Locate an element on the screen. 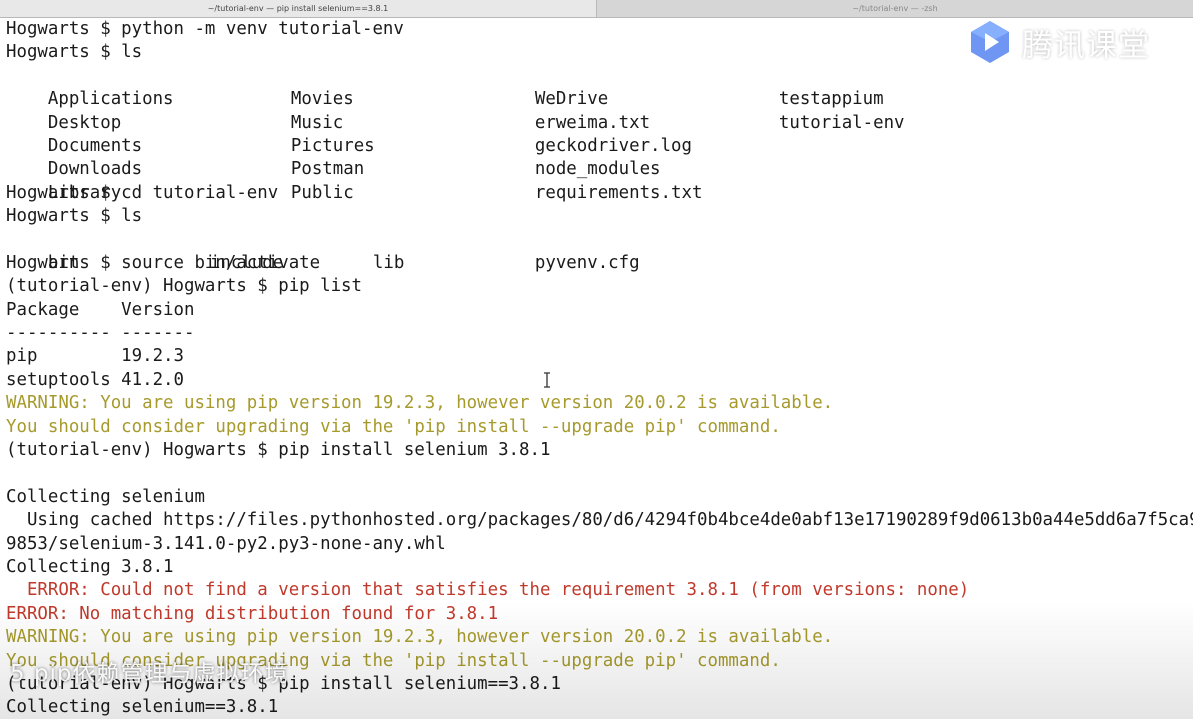 The image size is (1193, 720). ls-entry: node_modules is located at coordinates (597, 169).